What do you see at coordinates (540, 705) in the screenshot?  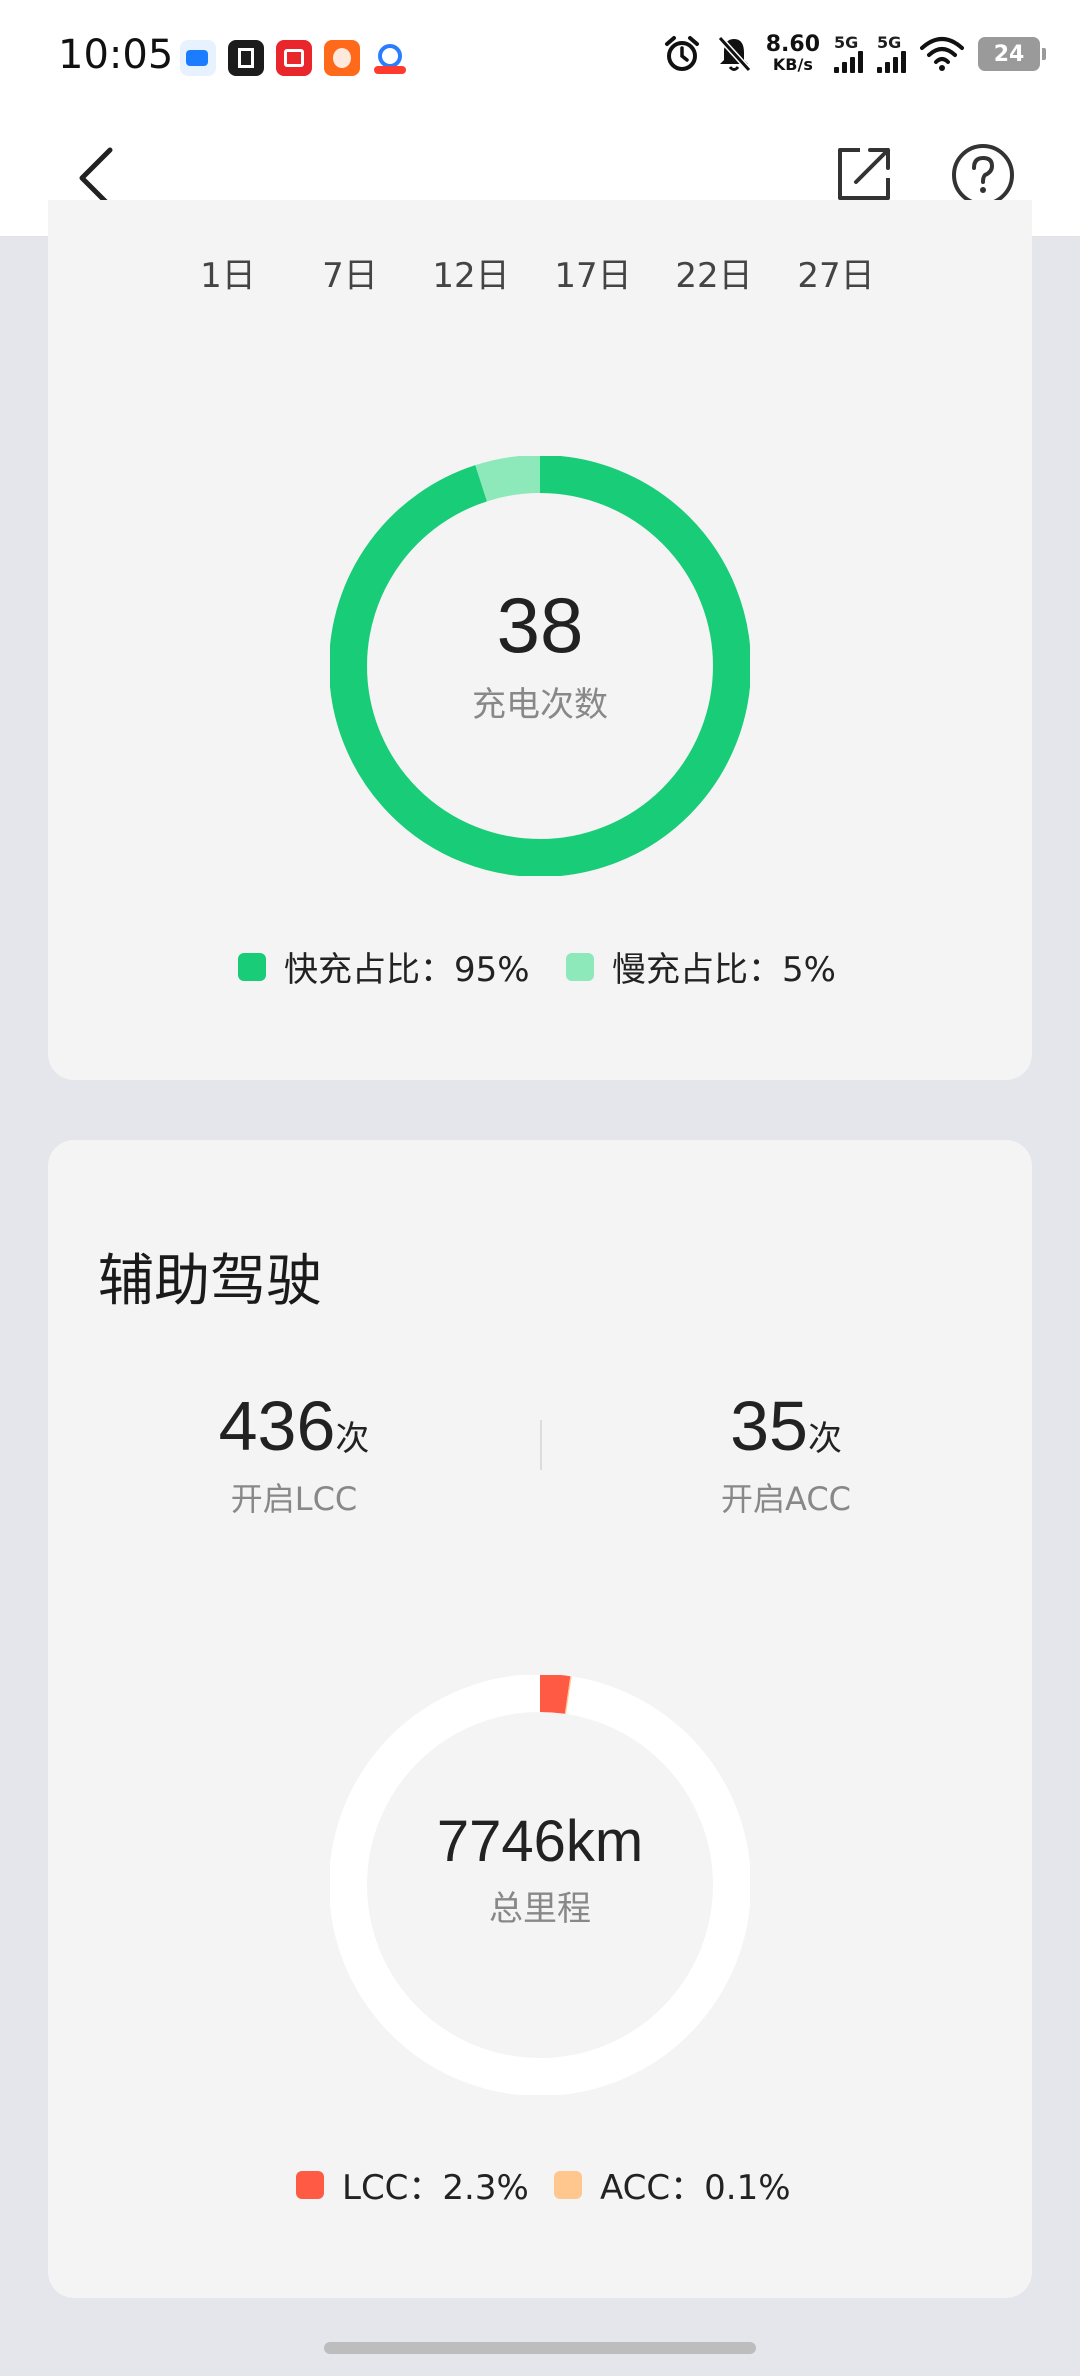 I see `charging-count-label: 充电次数` at bounding box center [540, 705].